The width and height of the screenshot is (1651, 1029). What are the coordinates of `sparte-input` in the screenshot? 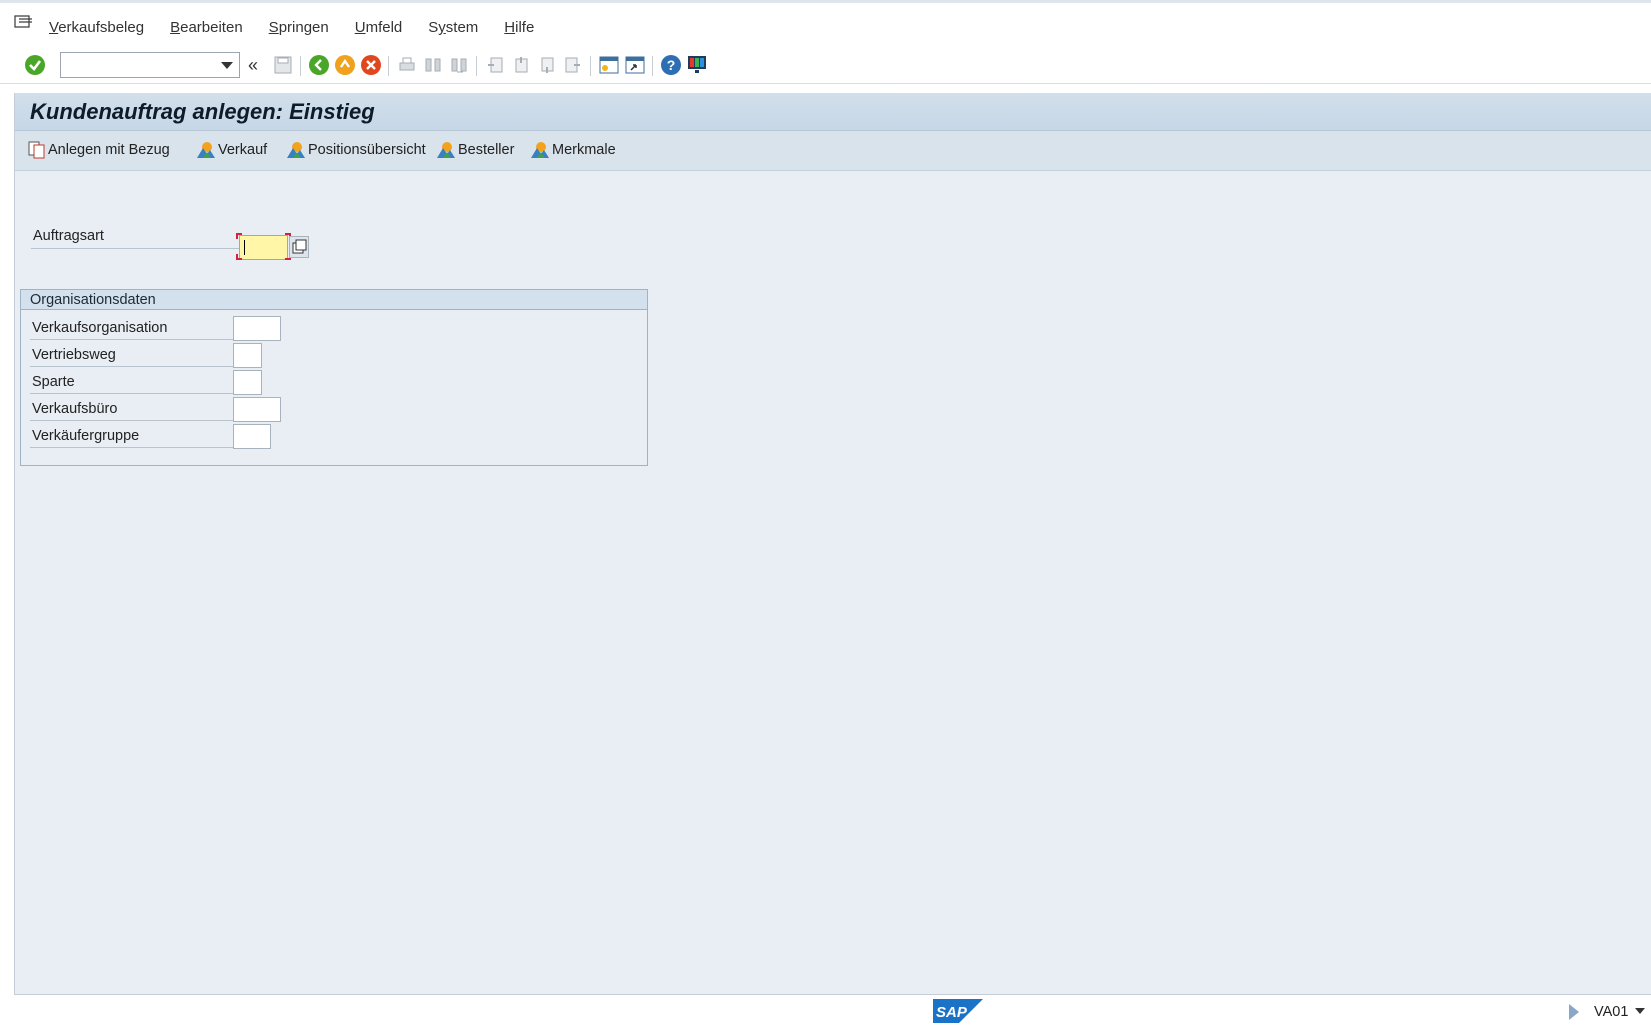 It's located at (247, 382).